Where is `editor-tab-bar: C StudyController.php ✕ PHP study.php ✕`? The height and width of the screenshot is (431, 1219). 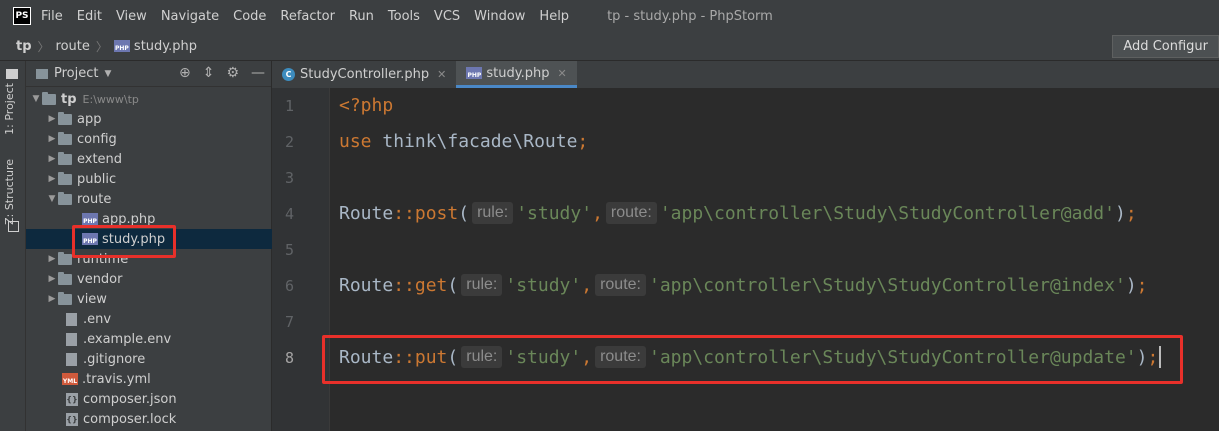
editor-tab-bar: C StudyController.php ✕ PHP study.php ✕ is located at coordinates (745, 75).